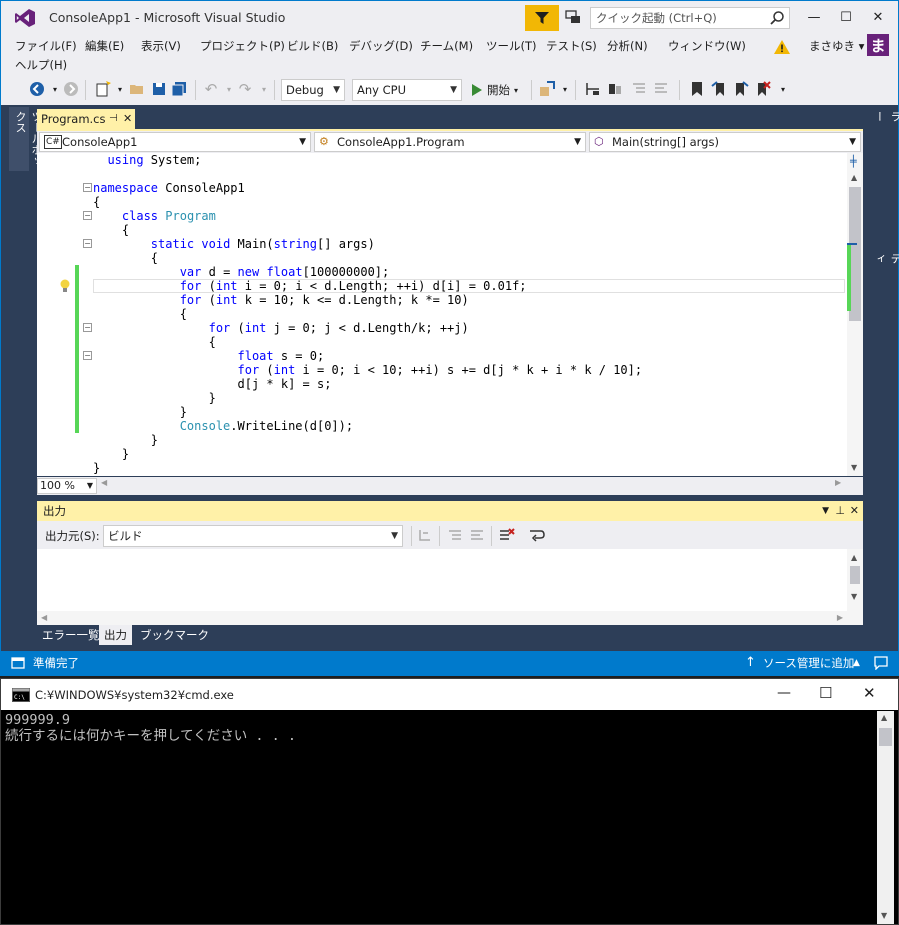 This screenshot has width=899, height=925. I want to click on output-text-area: ▲ ▼ ◀ ▶, so click(450, 587).